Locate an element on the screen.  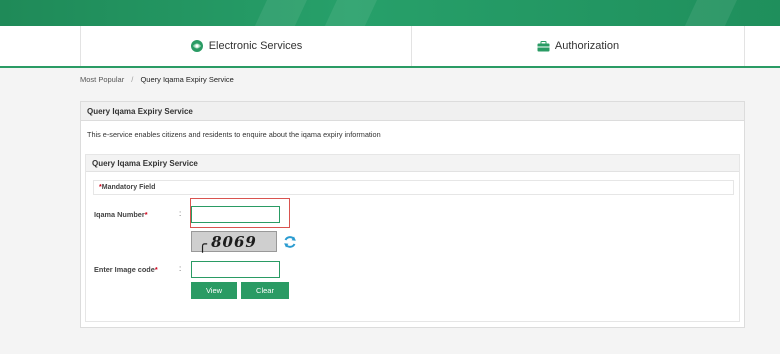
iqama-number-input is located at coordinates (235, 214).